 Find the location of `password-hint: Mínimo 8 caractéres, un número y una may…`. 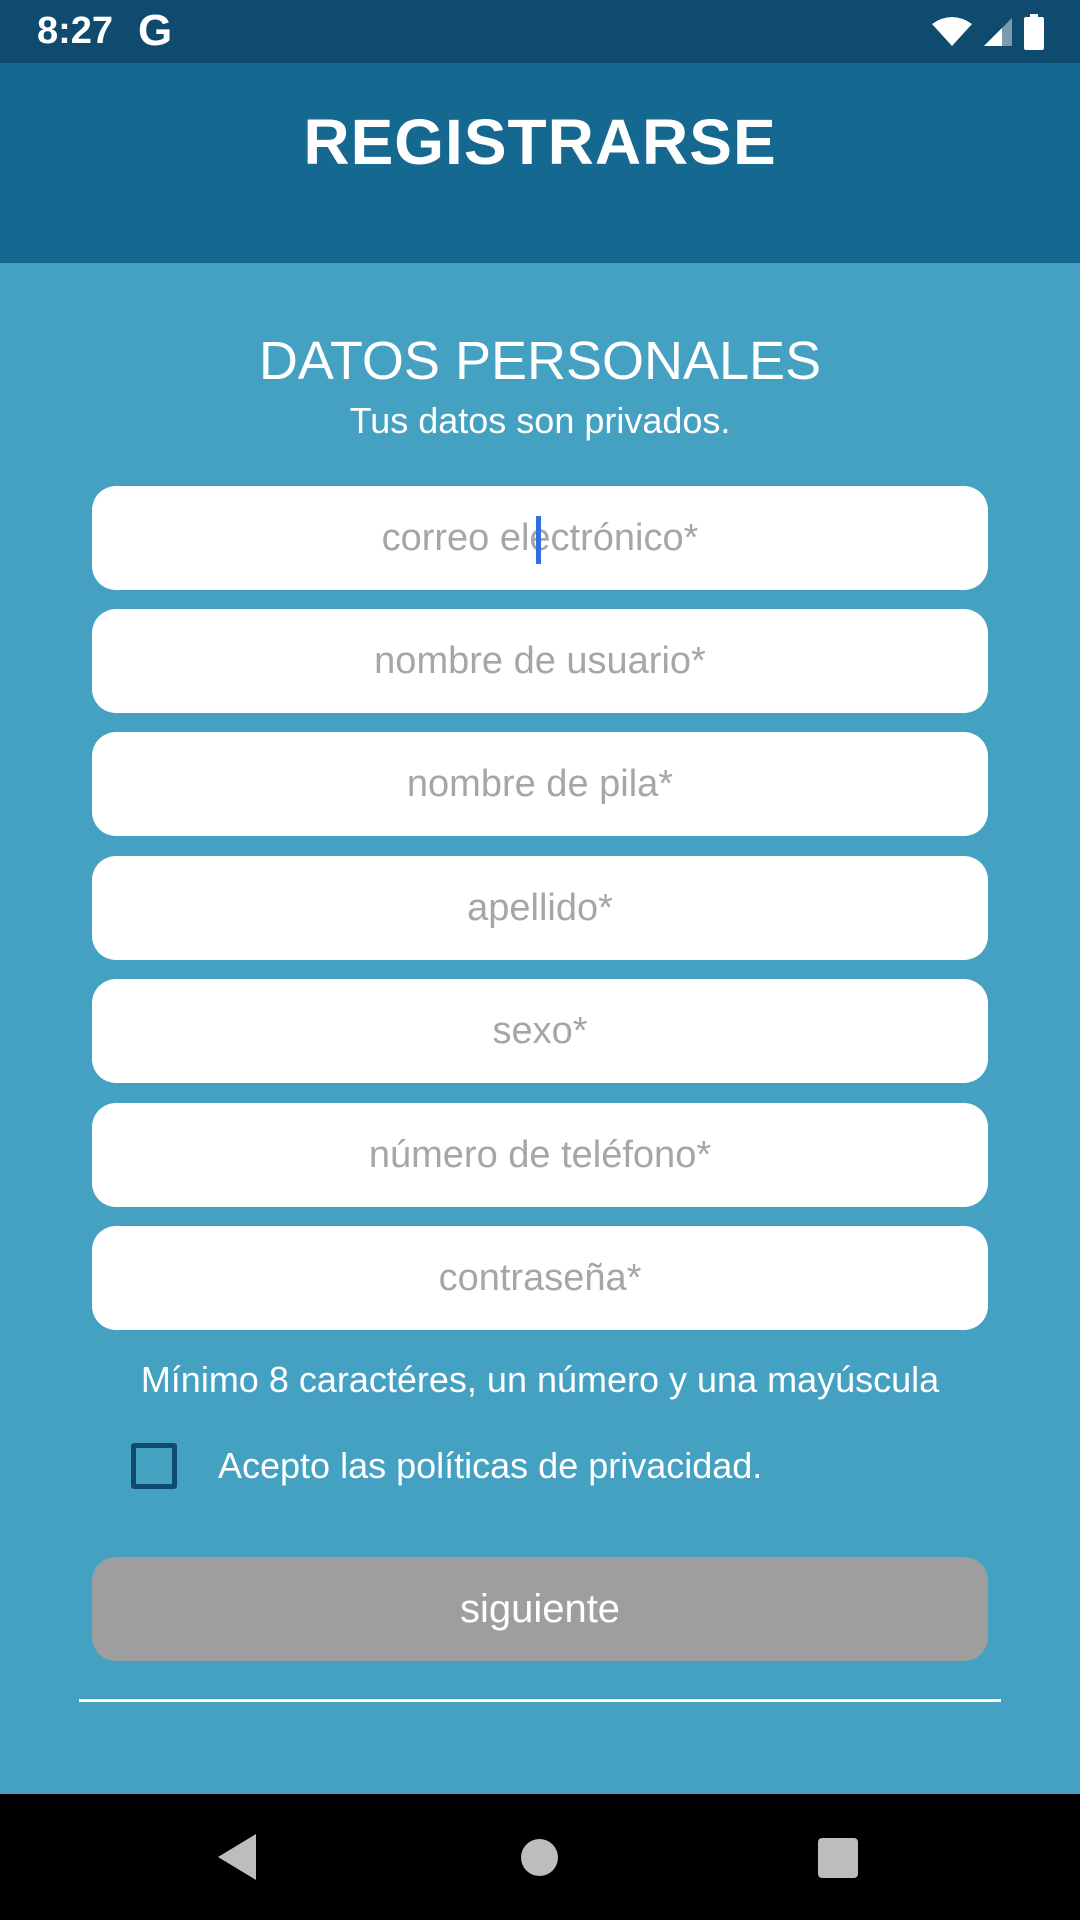

password-hint: Mínimo 8 caractéres, un número y una may… is located at coordinates (540, 1379).